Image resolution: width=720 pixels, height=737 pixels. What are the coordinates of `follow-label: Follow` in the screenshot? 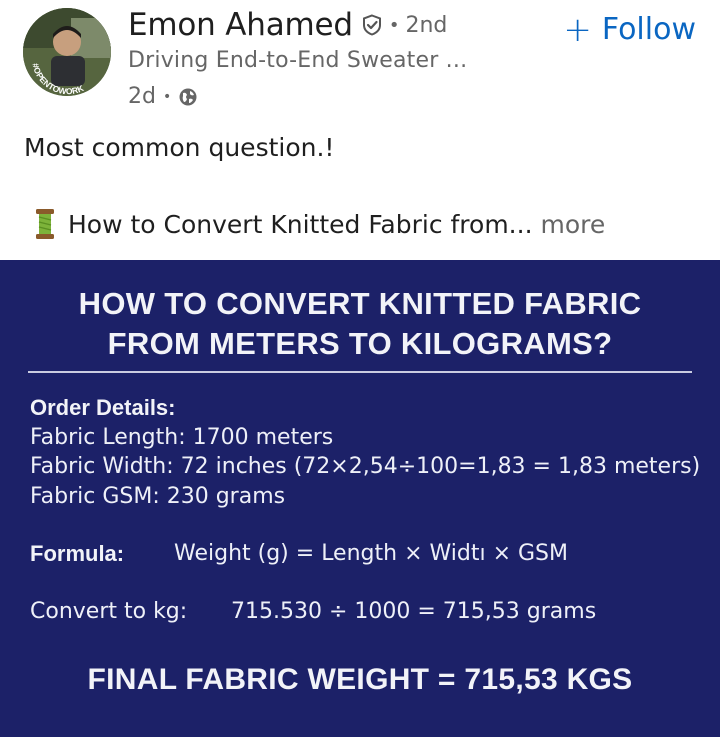 It's located at (648, 29).